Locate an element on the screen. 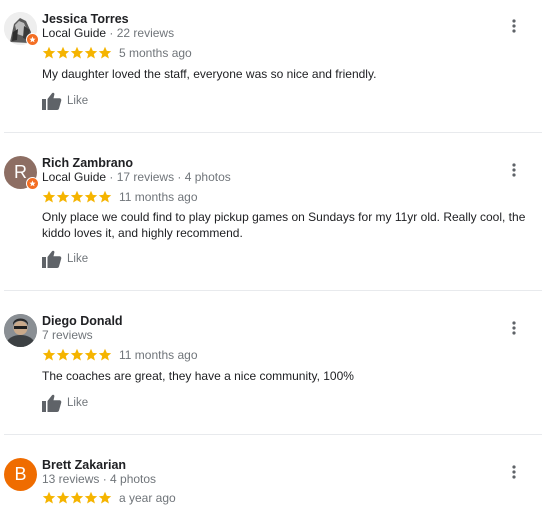 The width and height of the screenshot is (552, 528). reviewer-meta: Local Guide · 17 reviews · 4 photos is located at coordinates (136, 177).